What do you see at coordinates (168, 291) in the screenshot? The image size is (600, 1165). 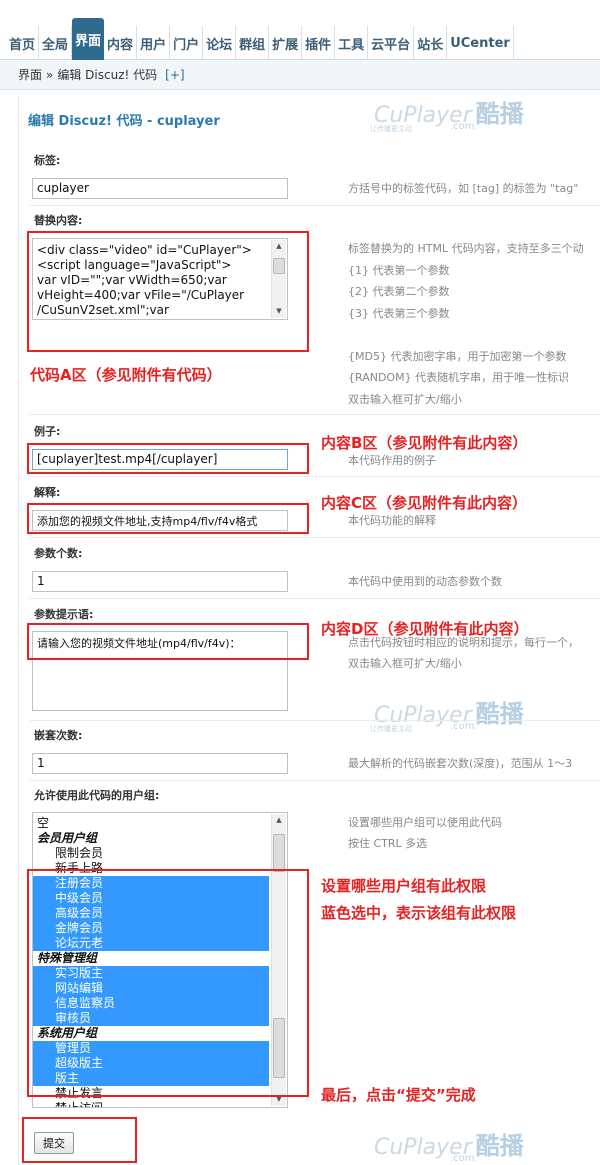 I see `annotation-box-a` at bounding box center [168, 291].